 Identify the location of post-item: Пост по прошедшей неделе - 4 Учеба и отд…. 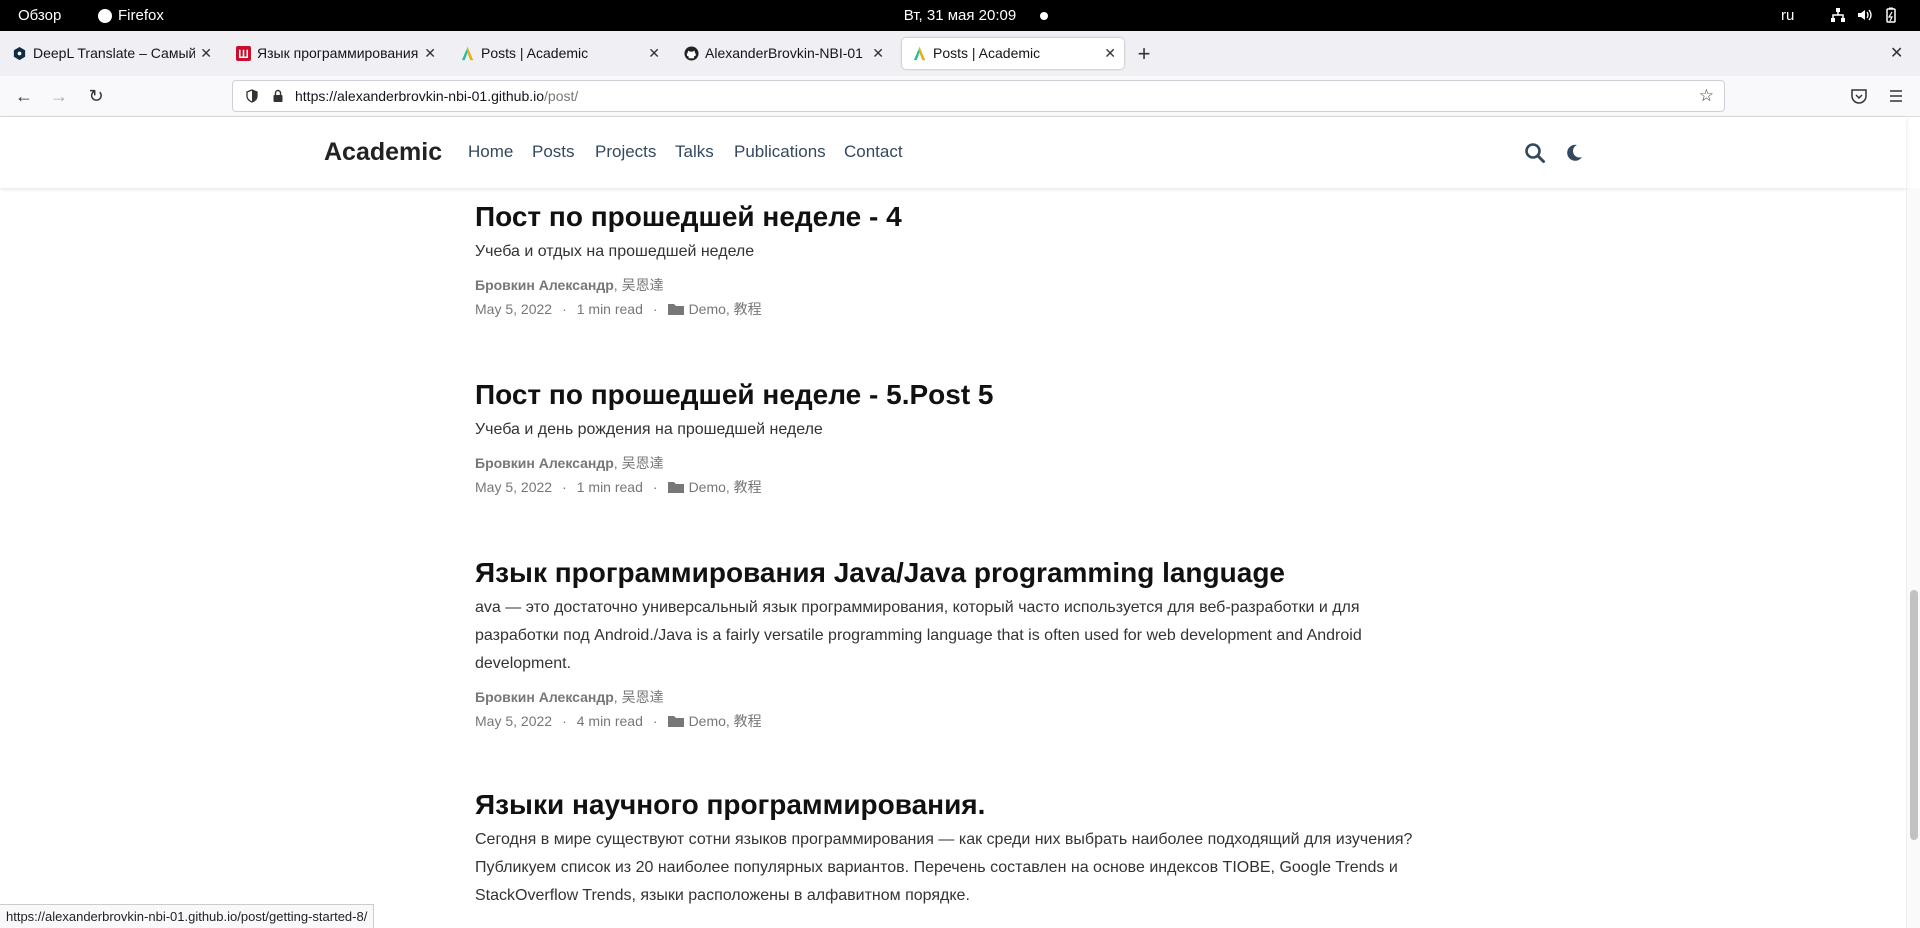
(945, 259).